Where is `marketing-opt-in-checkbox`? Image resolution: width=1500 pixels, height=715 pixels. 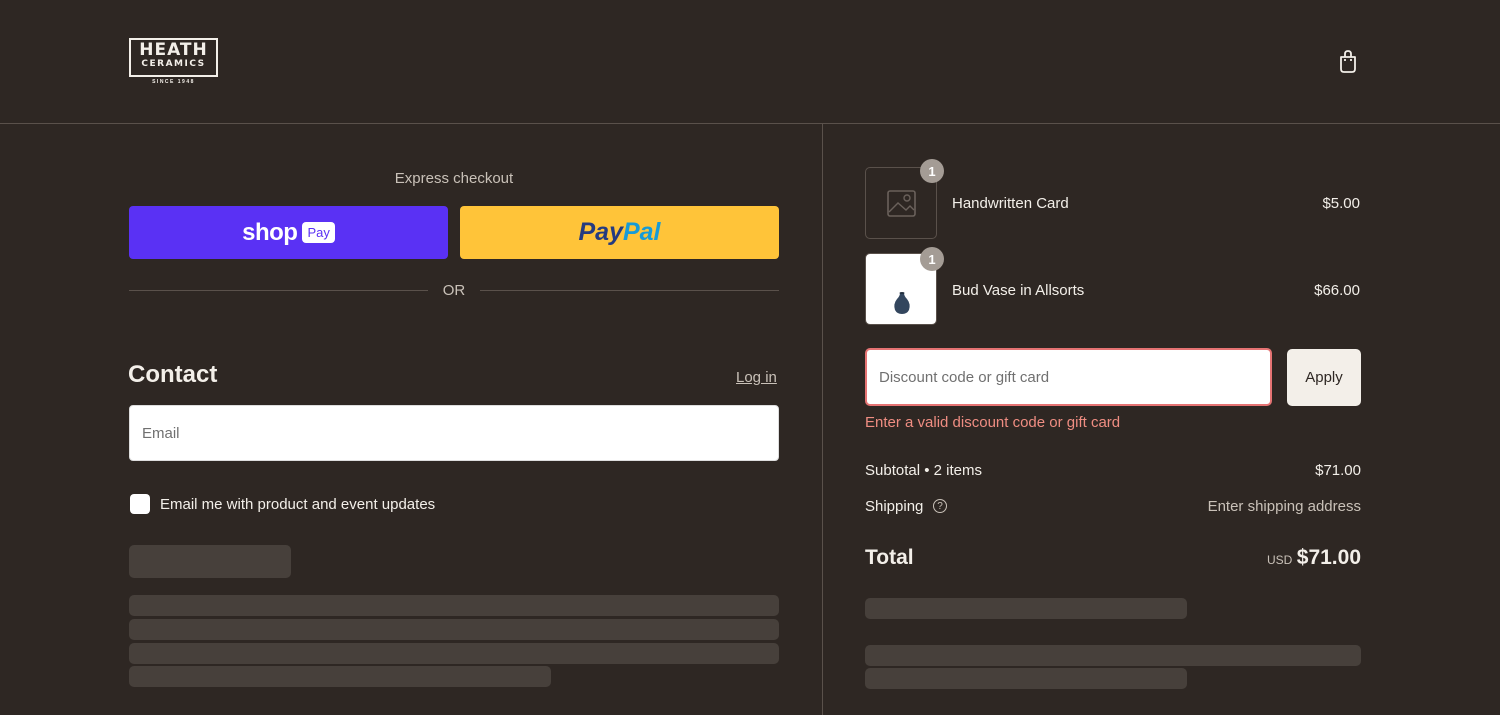 marketing-opt-in-checkbox is located at coordinates (140, 504).